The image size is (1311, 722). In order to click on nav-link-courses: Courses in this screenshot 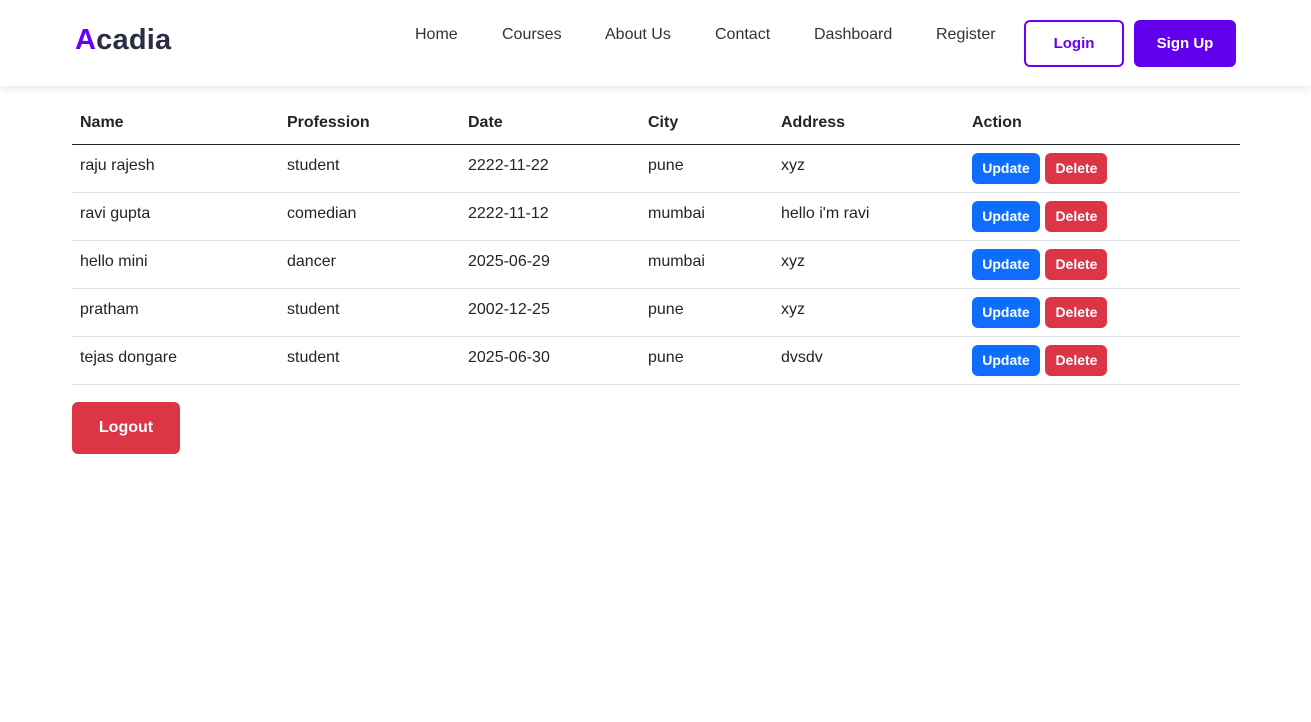, I will do `click(532, 35)`.